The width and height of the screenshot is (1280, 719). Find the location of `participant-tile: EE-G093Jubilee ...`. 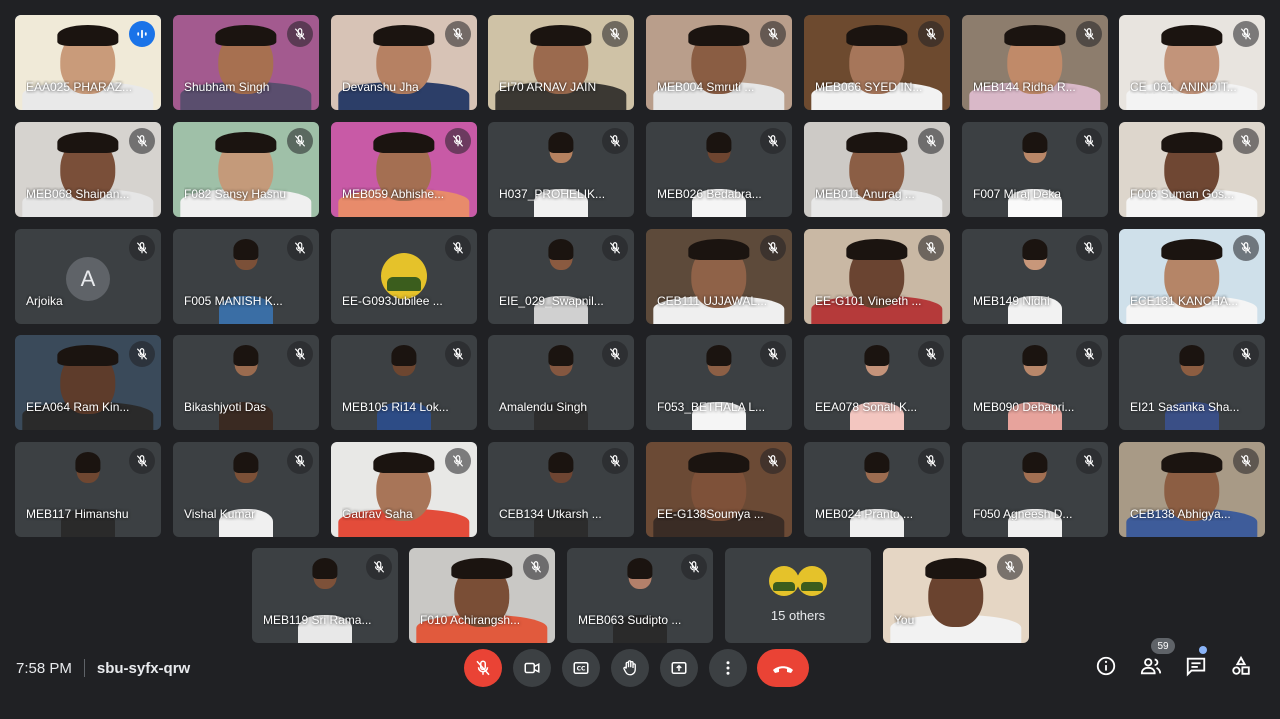

participant-tile: EE-G093Jubilee ... is located at coordinates (404, 276).